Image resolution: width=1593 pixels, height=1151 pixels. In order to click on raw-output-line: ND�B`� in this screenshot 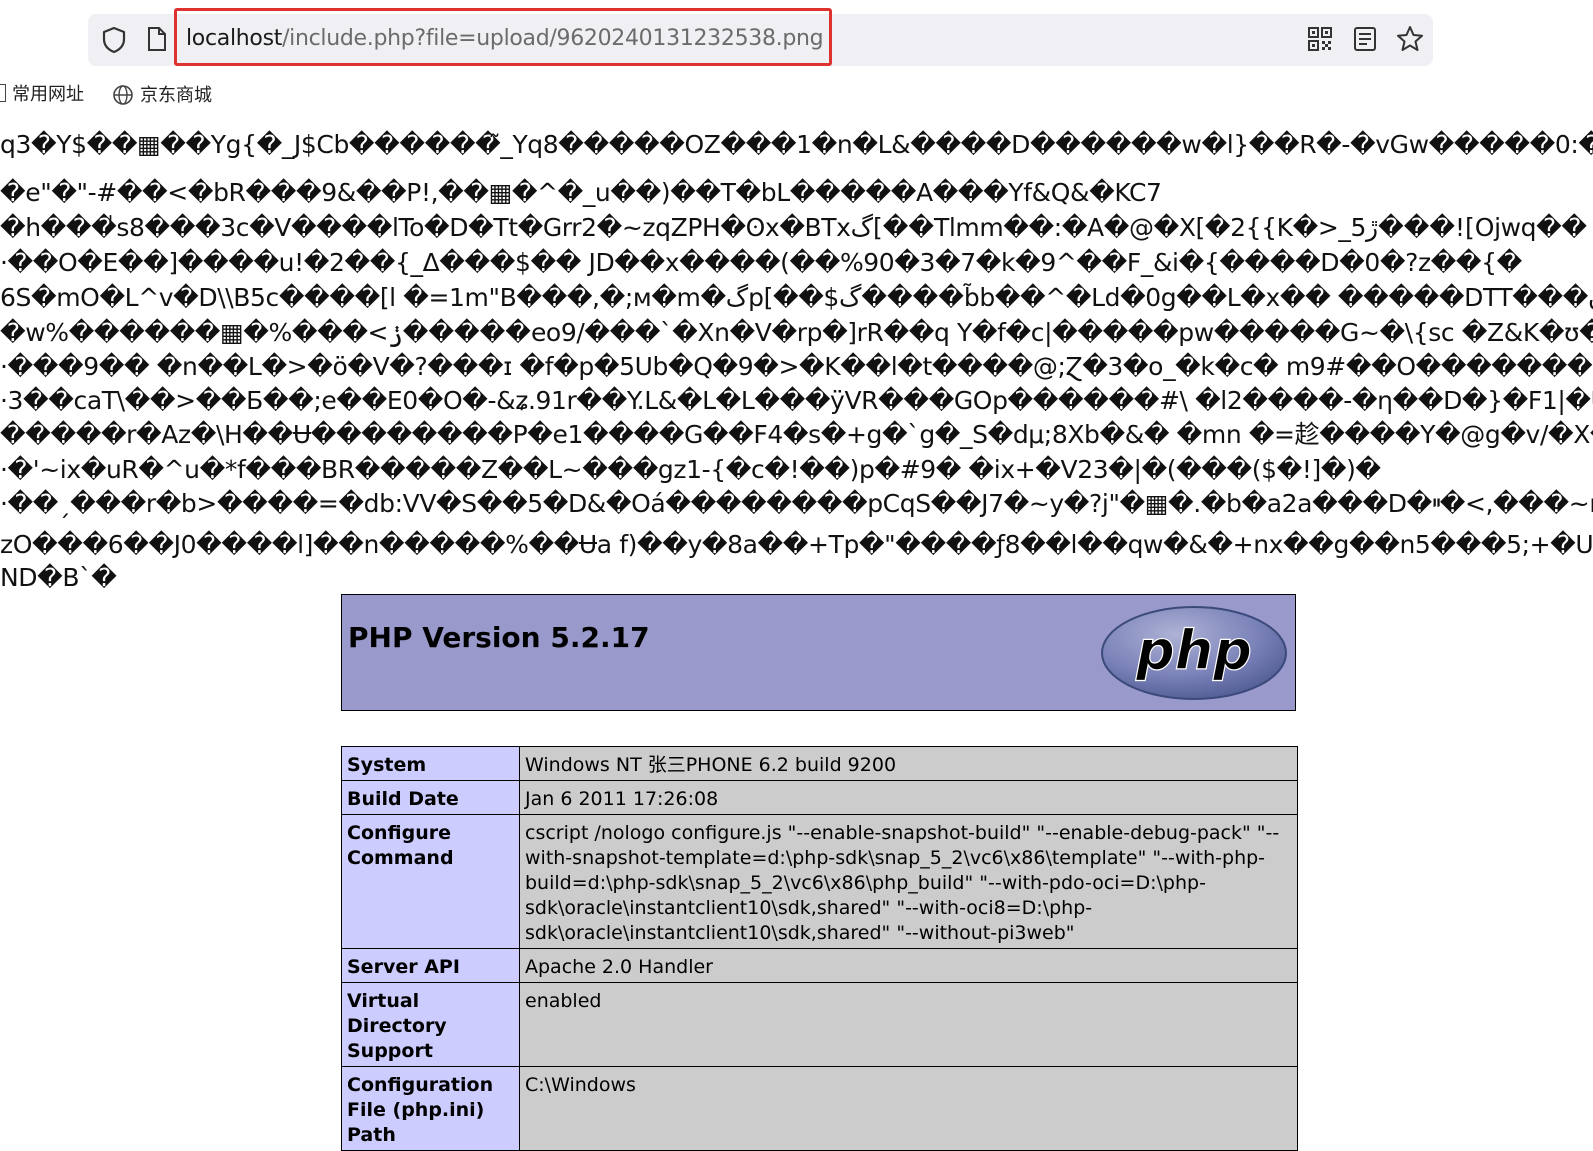, I will do `click(58, 577)`.